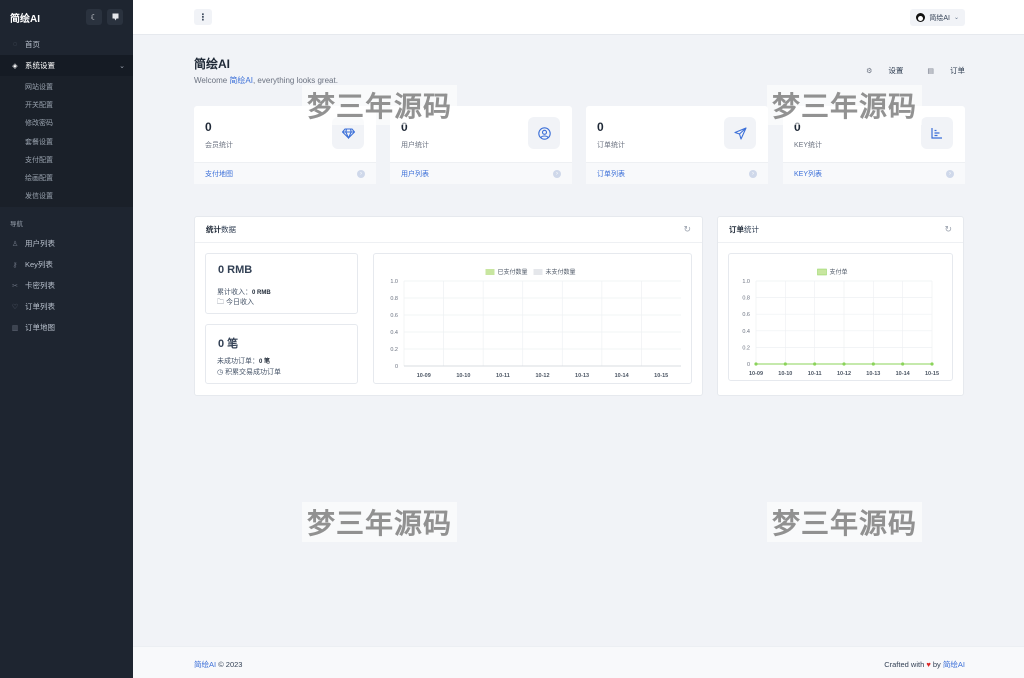 Image resolution: width=1024 pixels, height=678 pixels. What do you see at coordinates (878, 70) in the screenshot?
I see `settings-link: ⚙ 设置` at bounding box center [878, 70].